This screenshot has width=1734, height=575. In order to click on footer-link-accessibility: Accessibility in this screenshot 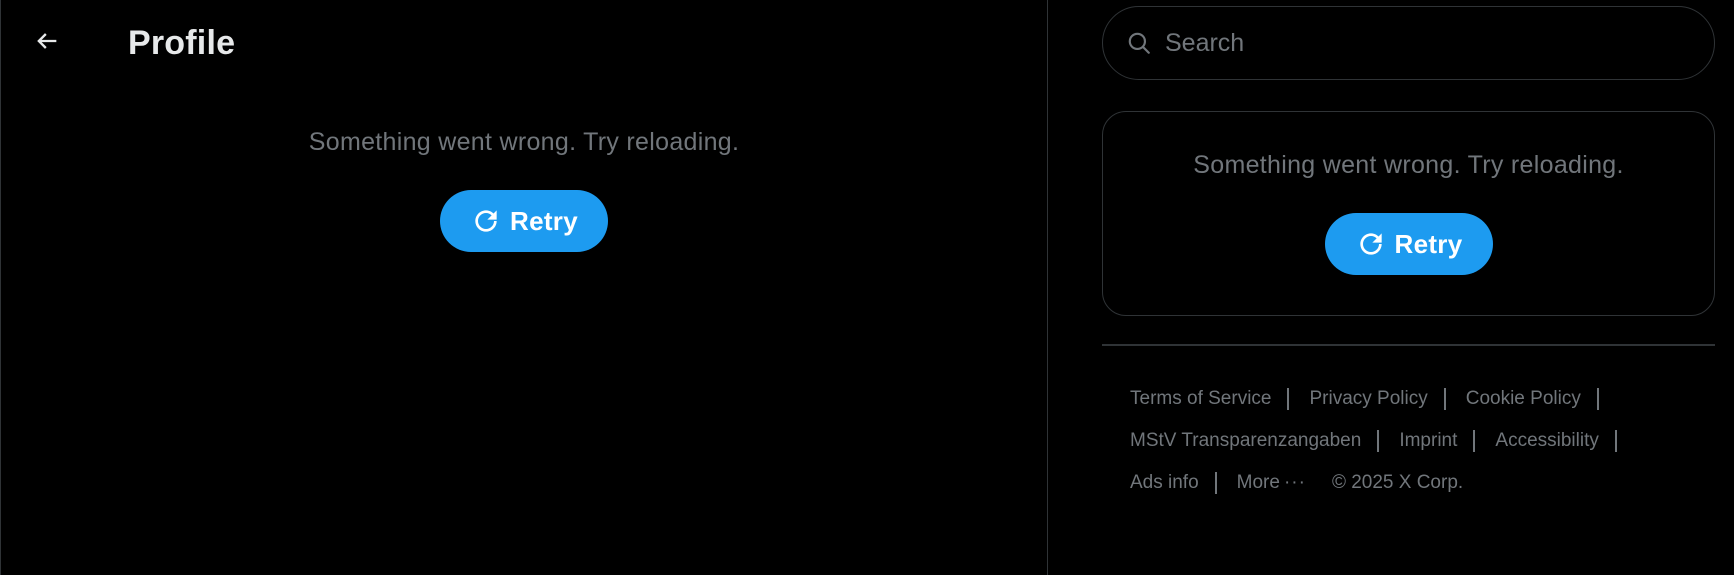, I will do `click(1546, 441)`.